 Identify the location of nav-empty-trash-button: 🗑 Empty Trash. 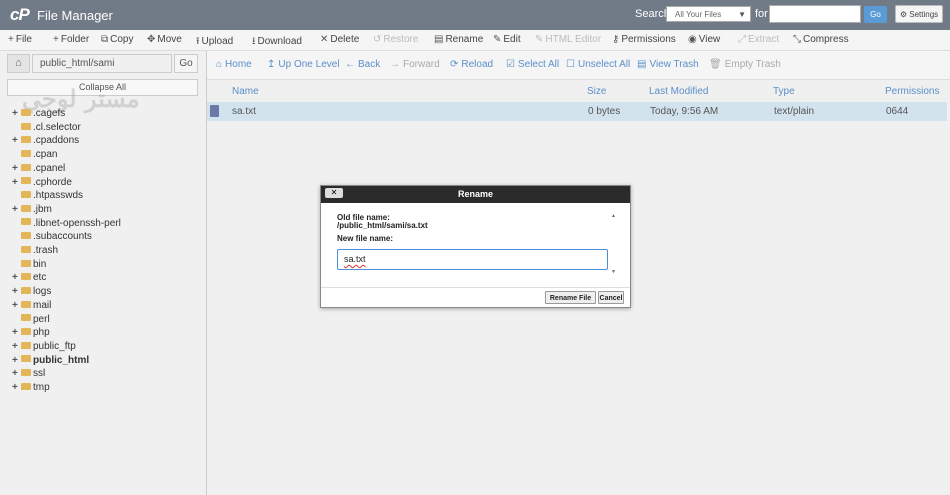
(745, 64).